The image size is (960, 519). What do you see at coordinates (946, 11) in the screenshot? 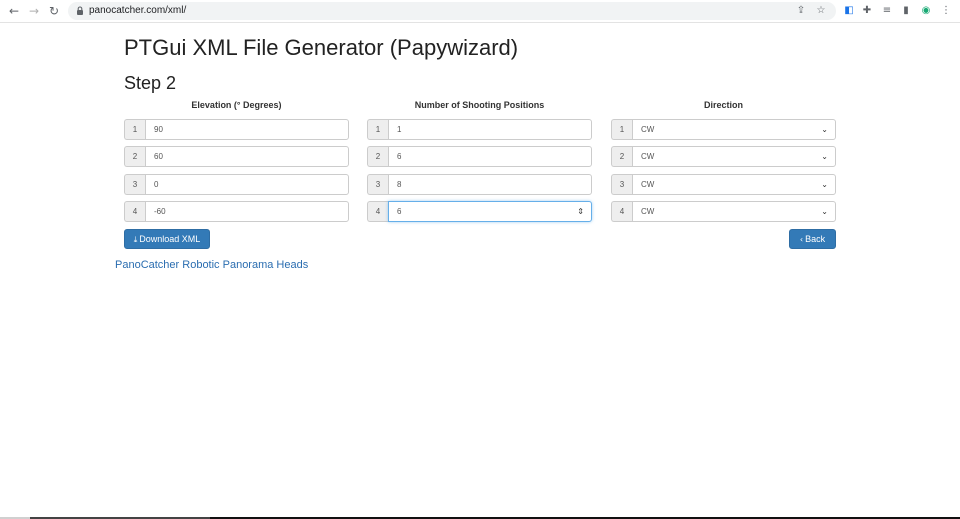
I see `menu-icon: ⋮` at bounding box center [946, 11].